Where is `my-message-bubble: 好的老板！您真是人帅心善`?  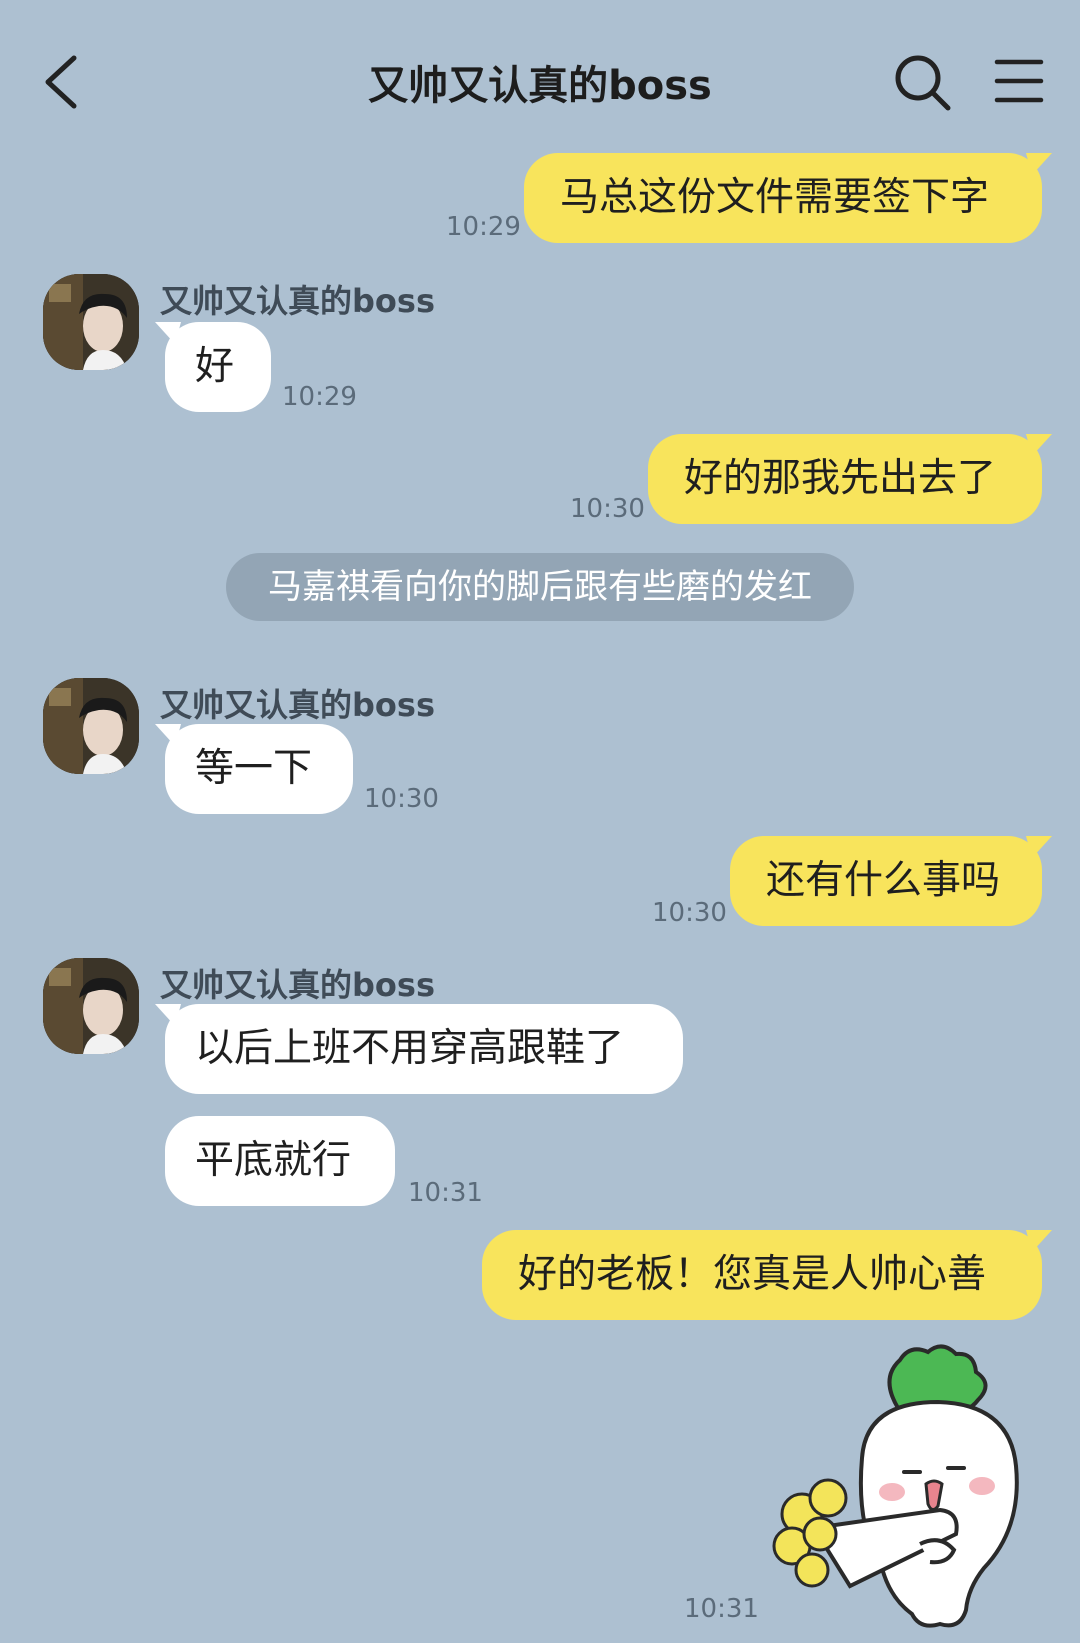 my-message-bubble: 好的老板！您真是人帅心善 is located at coordinates (767, 1275).